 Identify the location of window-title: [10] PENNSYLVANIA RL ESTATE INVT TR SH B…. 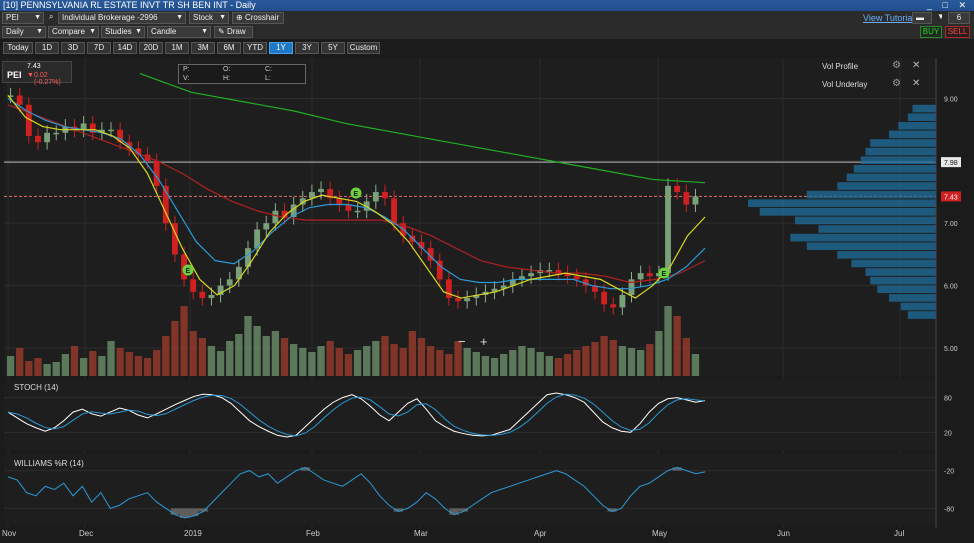
(129, 5).